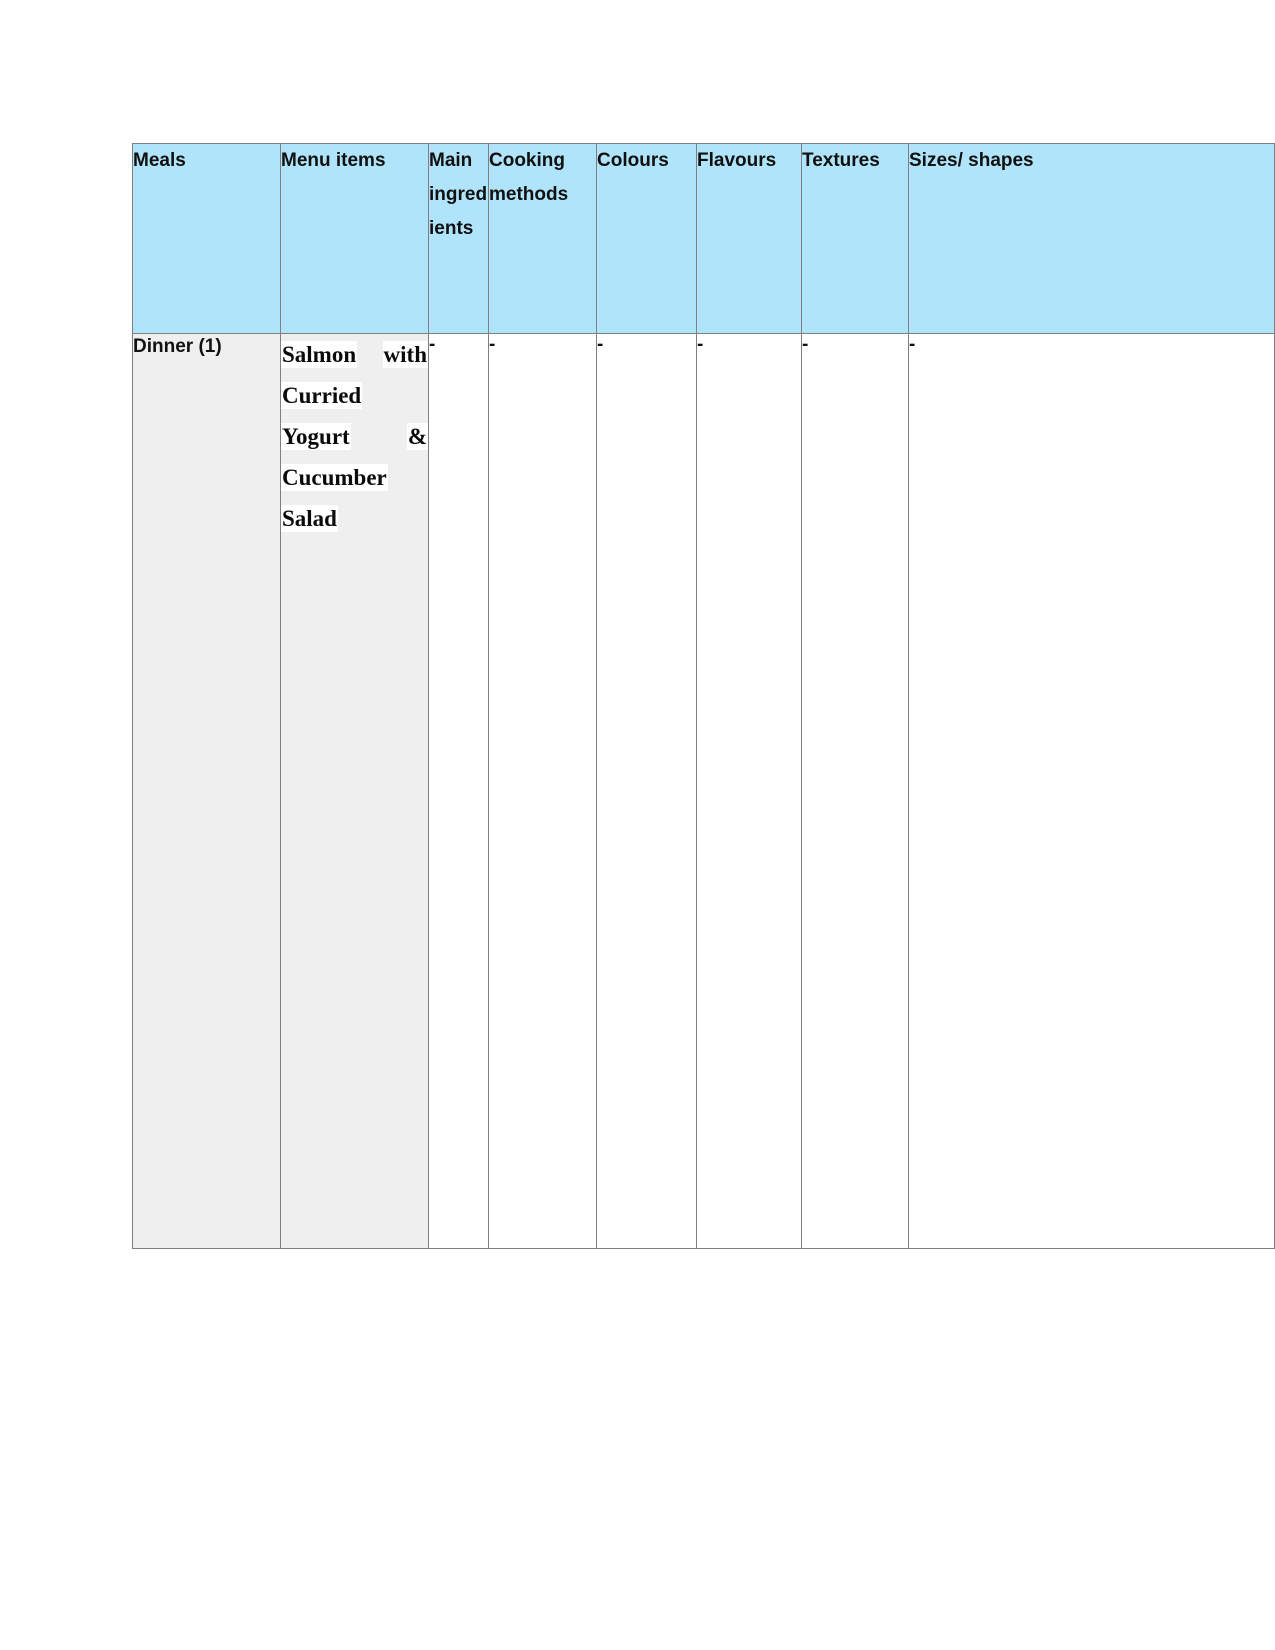 This screenshot has width=1275, height=1650. I want to click on cell-textures: -, so click(855, 791).